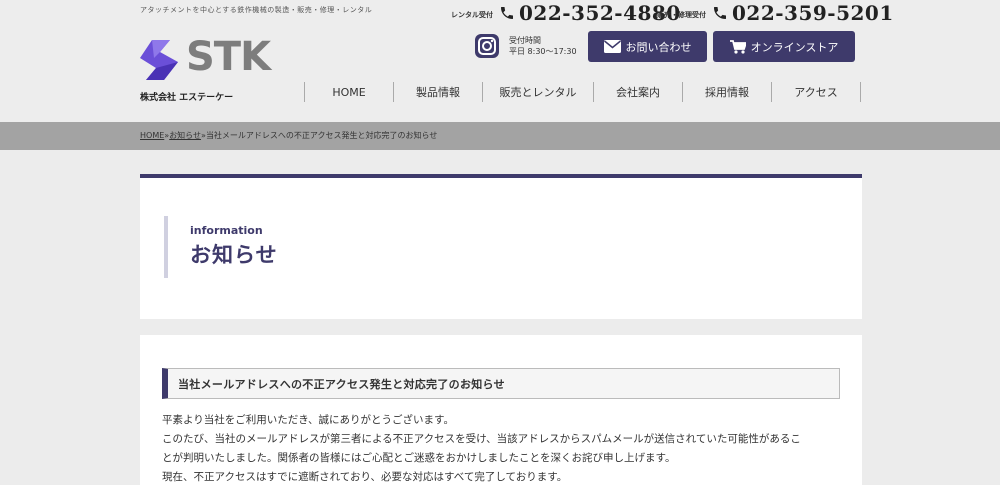 The image size is (1000, 485). I want to click on page-title: お知らせ, so click(234, 255).